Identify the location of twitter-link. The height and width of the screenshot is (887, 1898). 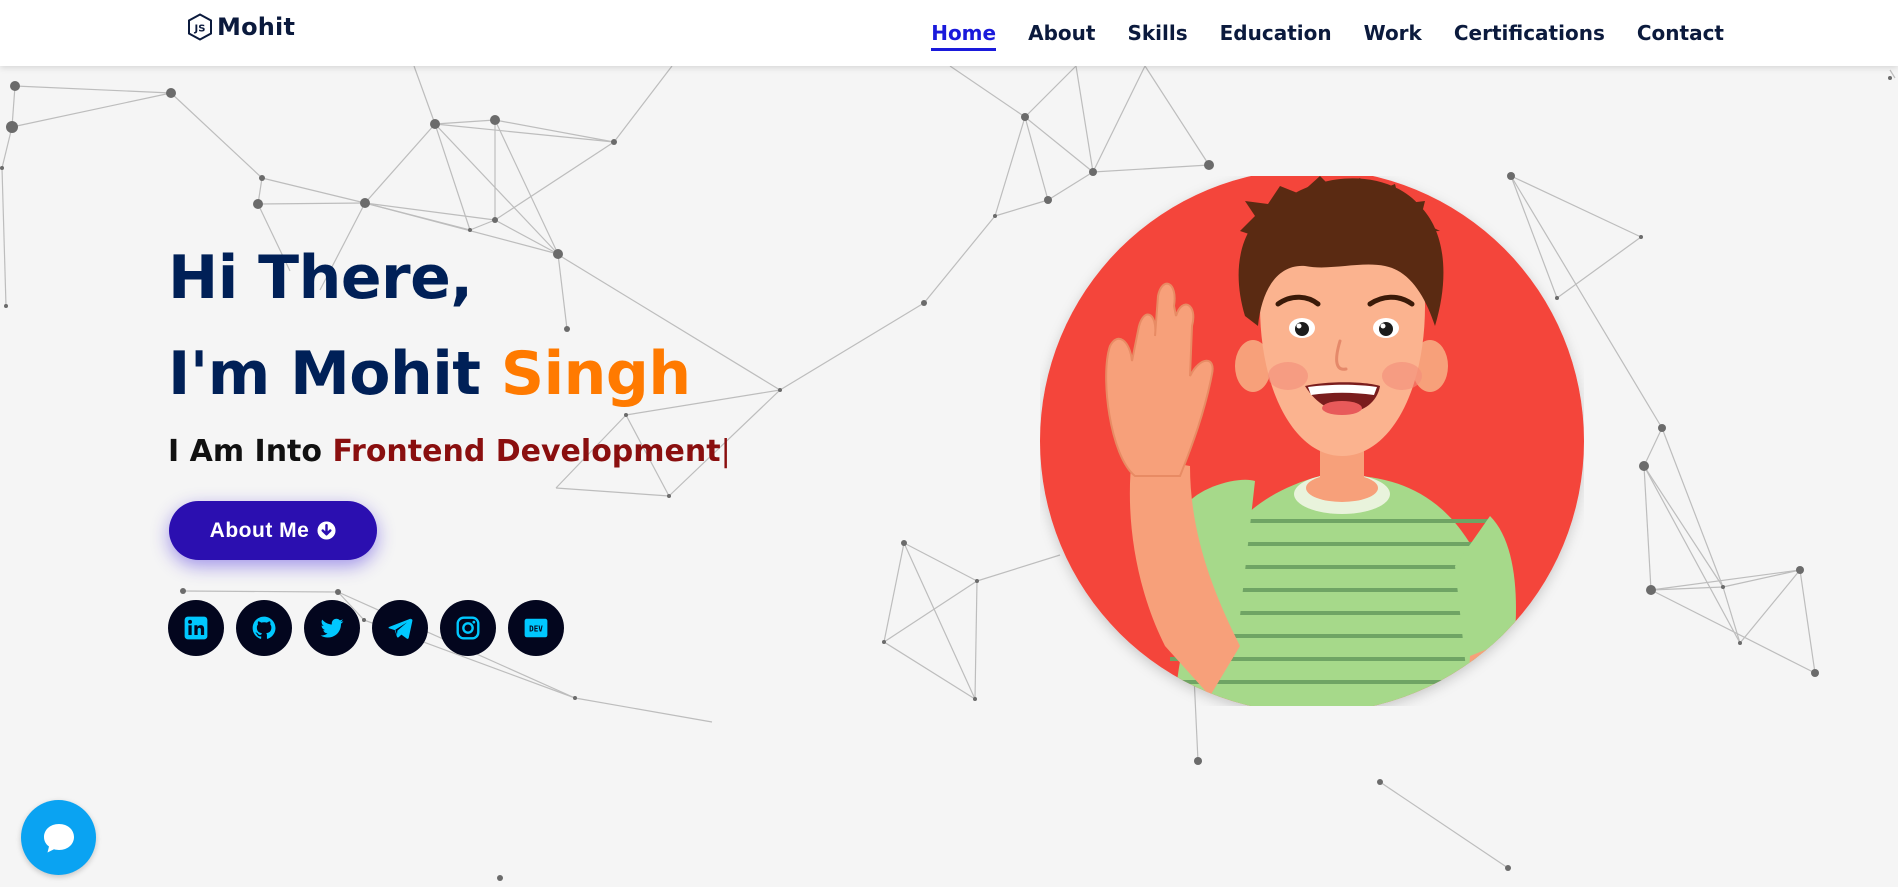
(332, 628).